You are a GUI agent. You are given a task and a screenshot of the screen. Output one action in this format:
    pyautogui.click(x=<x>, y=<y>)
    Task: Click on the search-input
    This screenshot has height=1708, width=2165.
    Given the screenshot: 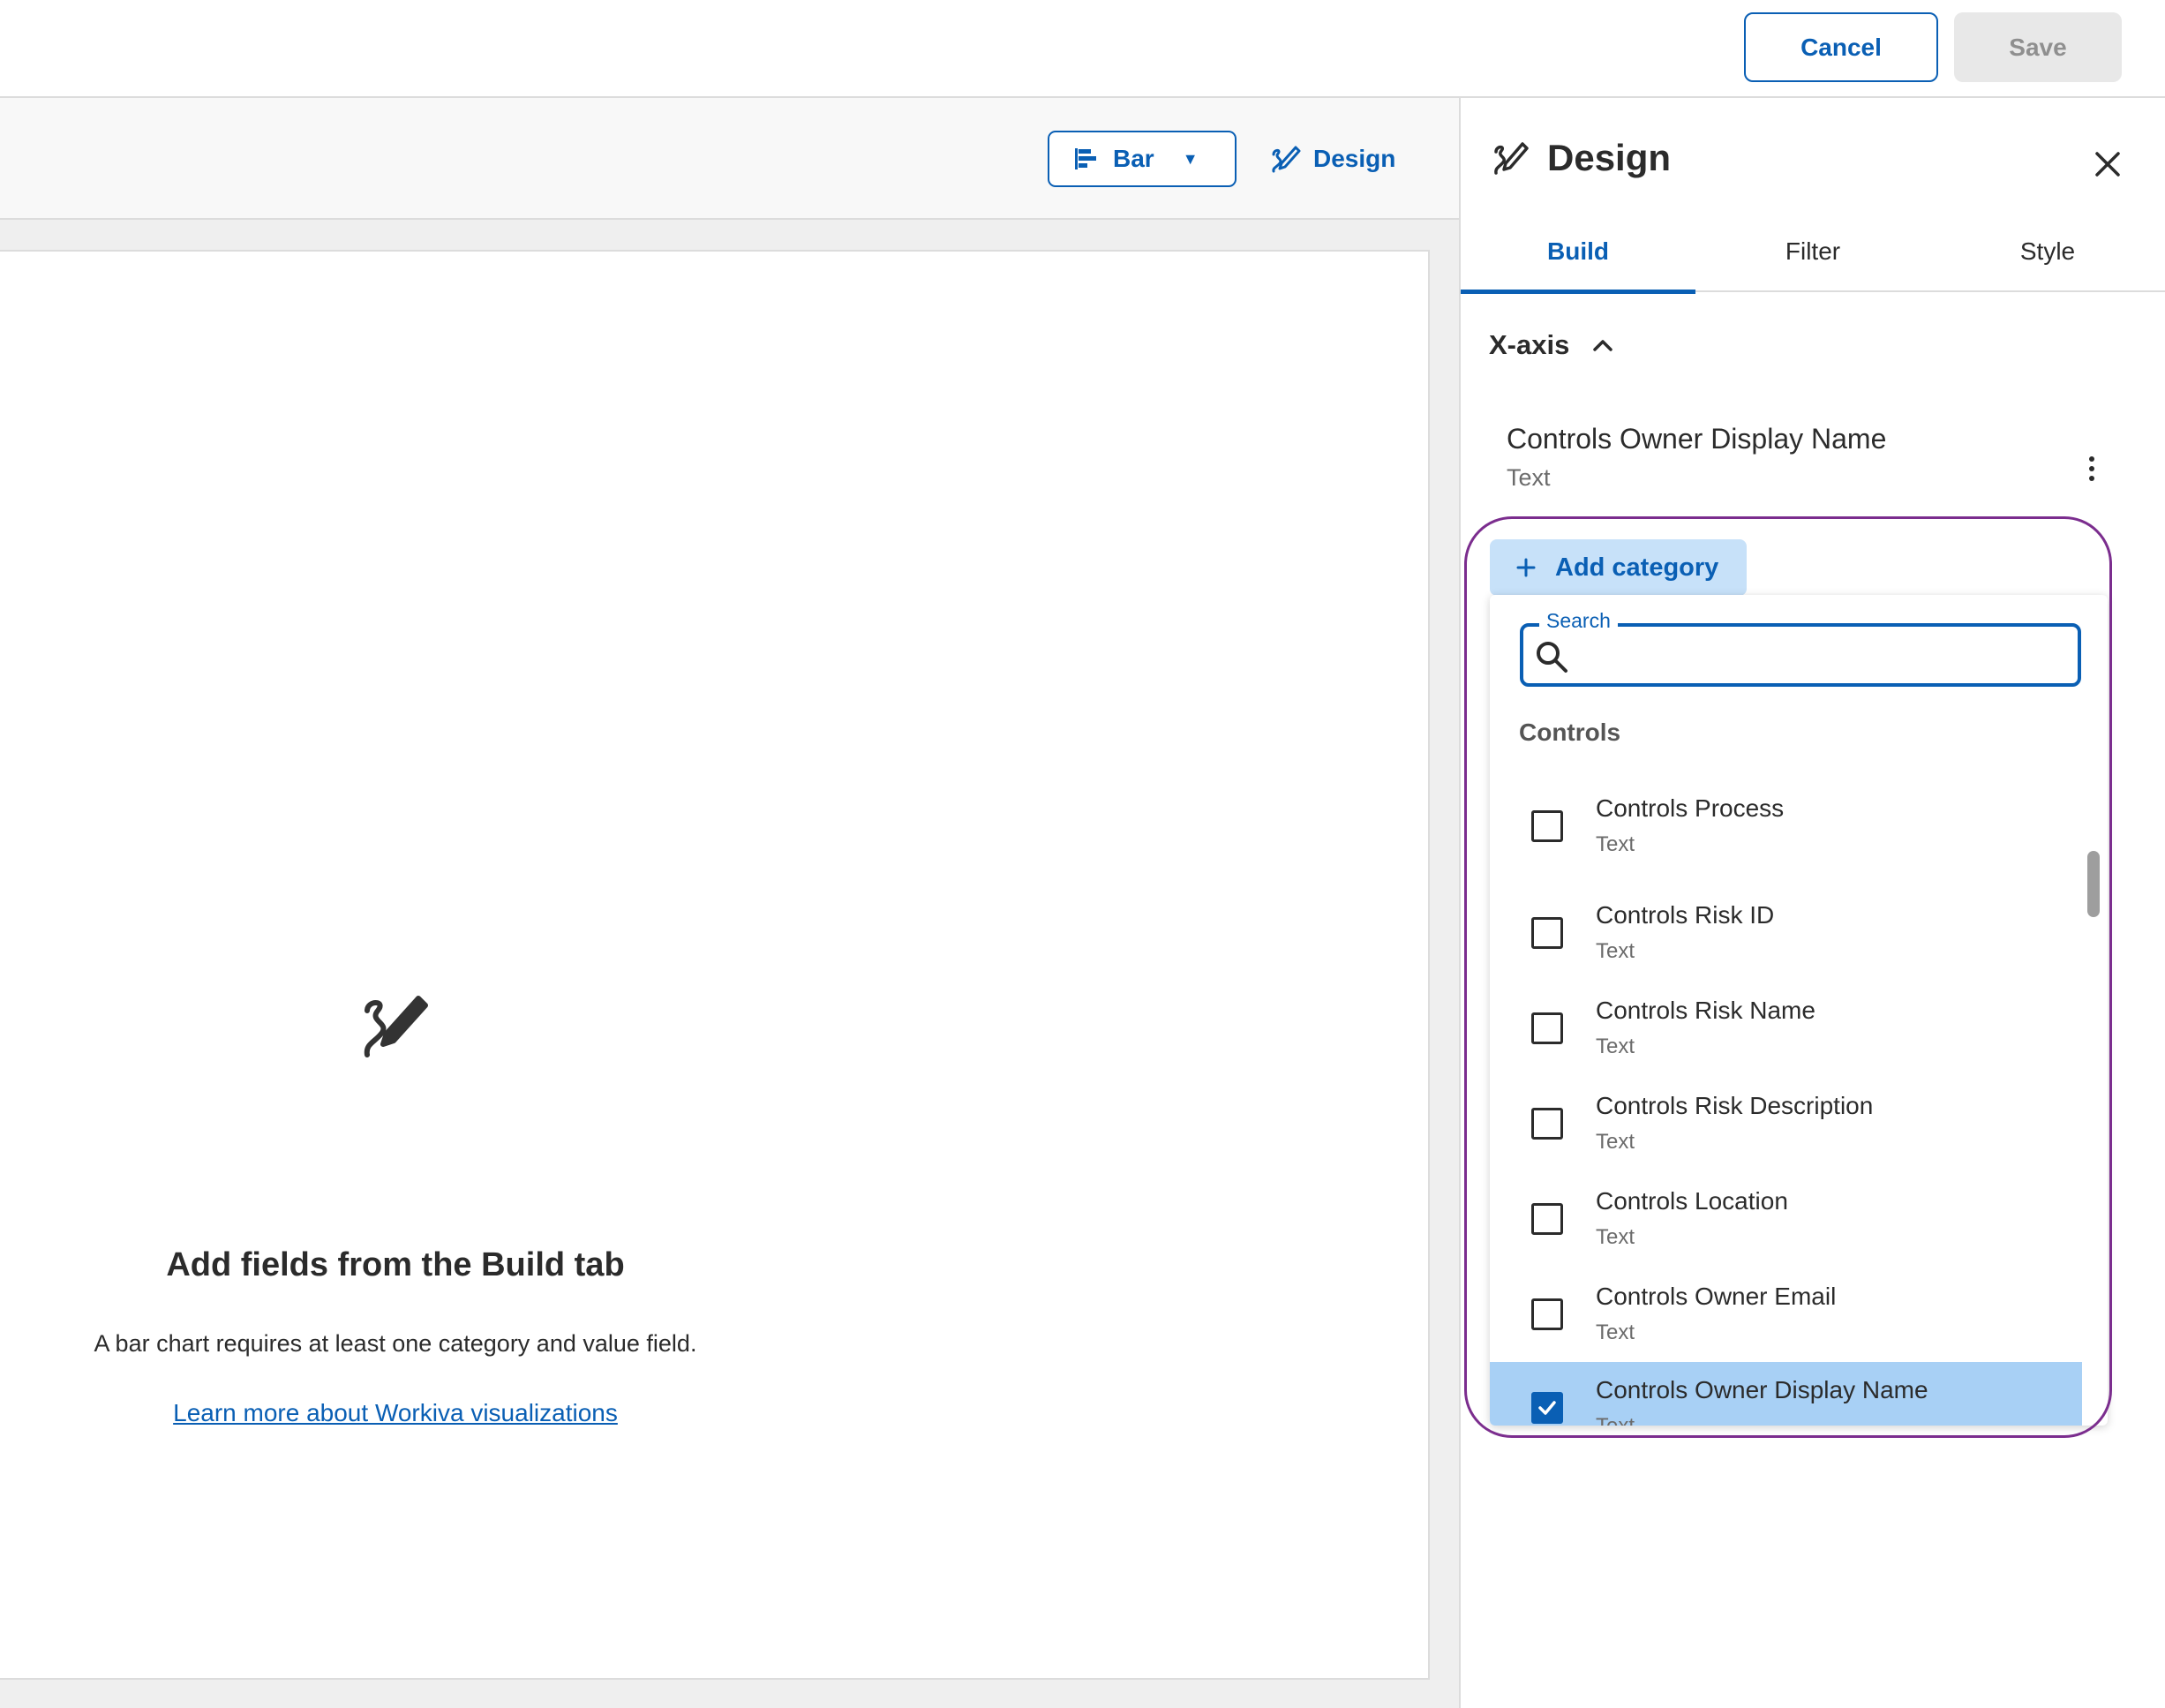 What is the action you would take?
    pyautogui.click(x=1823, y=656)
    